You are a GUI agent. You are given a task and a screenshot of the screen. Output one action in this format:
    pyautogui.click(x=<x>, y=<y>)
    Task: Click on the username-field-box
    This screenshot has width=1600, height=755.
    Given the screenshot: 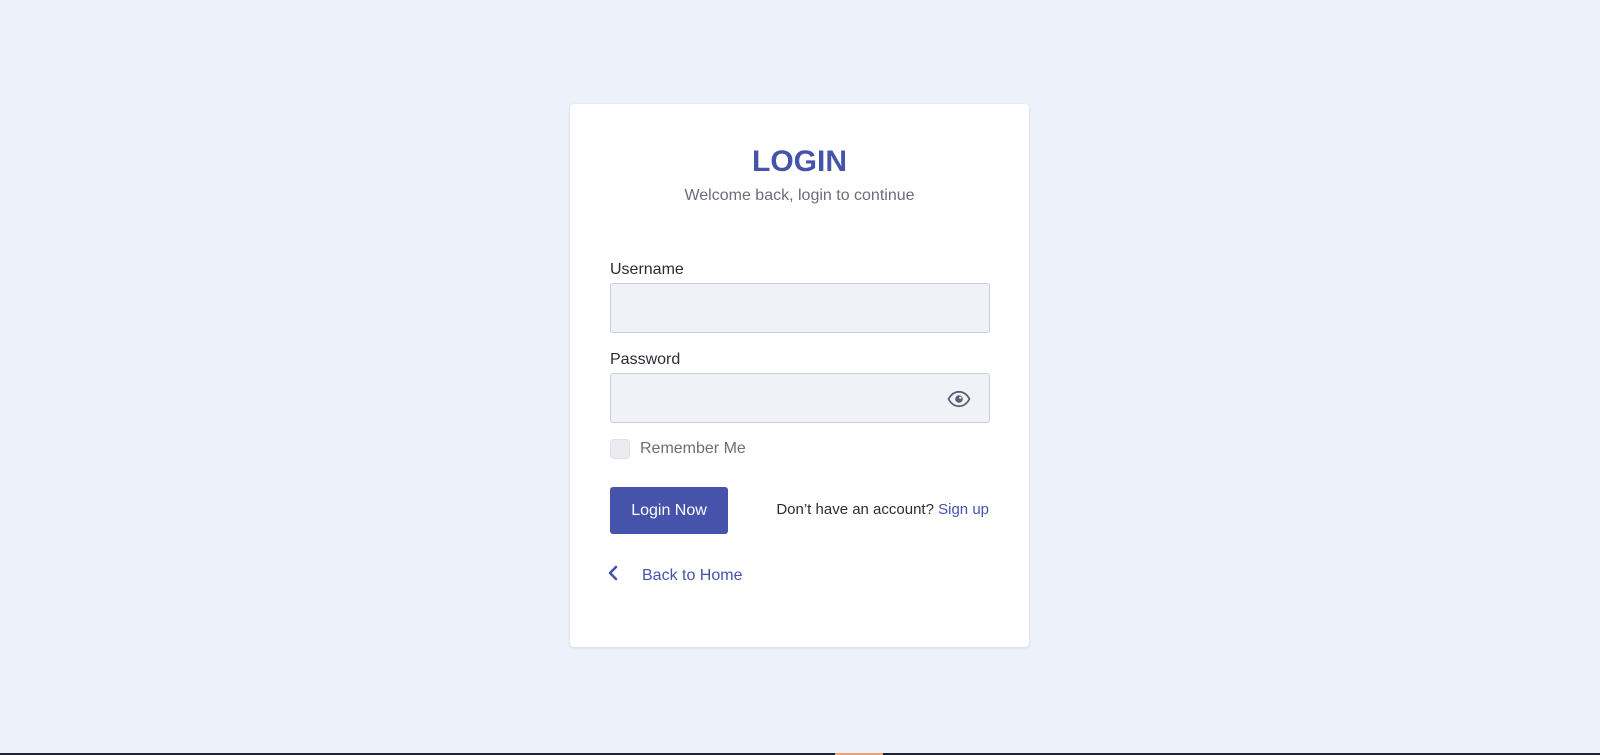 What is the action you would take?
    pyautogui.click(x=800, y=308)
    